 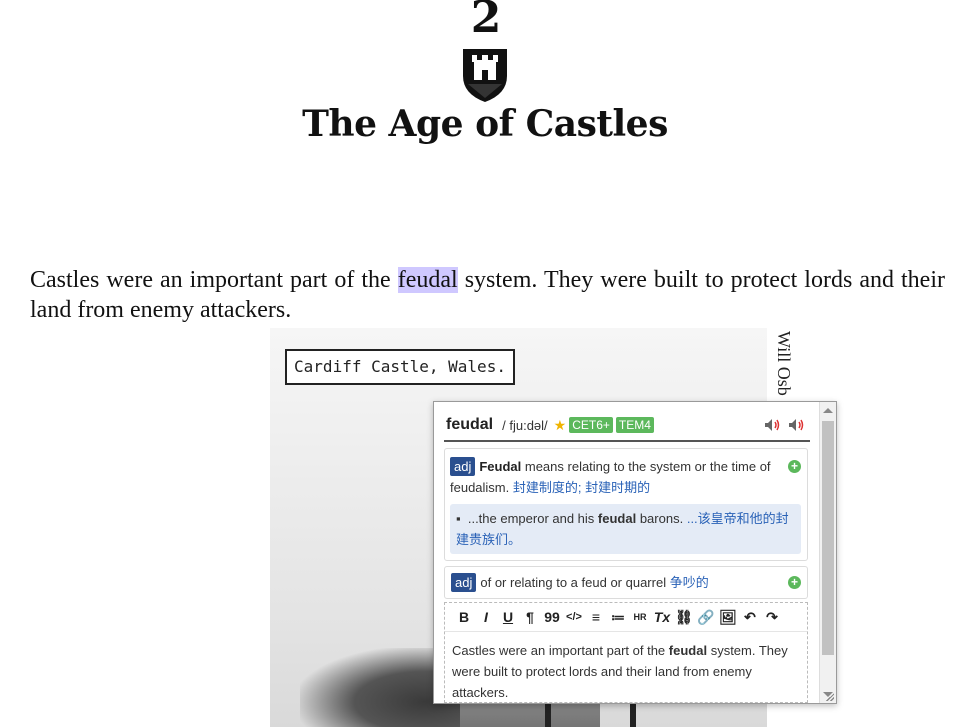 I want to click on clear-format-button: Tx, so click(x=662, y=617).